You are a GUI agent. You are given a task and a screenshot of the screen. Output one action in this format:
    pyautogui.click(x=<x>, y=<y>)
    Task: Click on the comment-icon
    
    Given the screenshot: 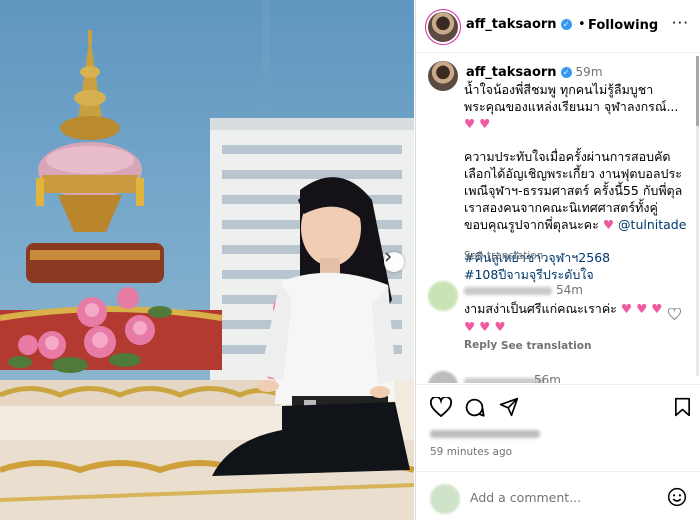 What is the action you would take?
    pyautogui.click(x=474, y=407)
    